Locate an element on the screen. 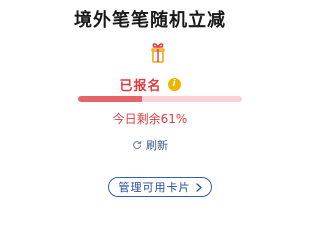 The image size is (320, 240). refresh-button: 刷新 is located at coordinates (150, 145).